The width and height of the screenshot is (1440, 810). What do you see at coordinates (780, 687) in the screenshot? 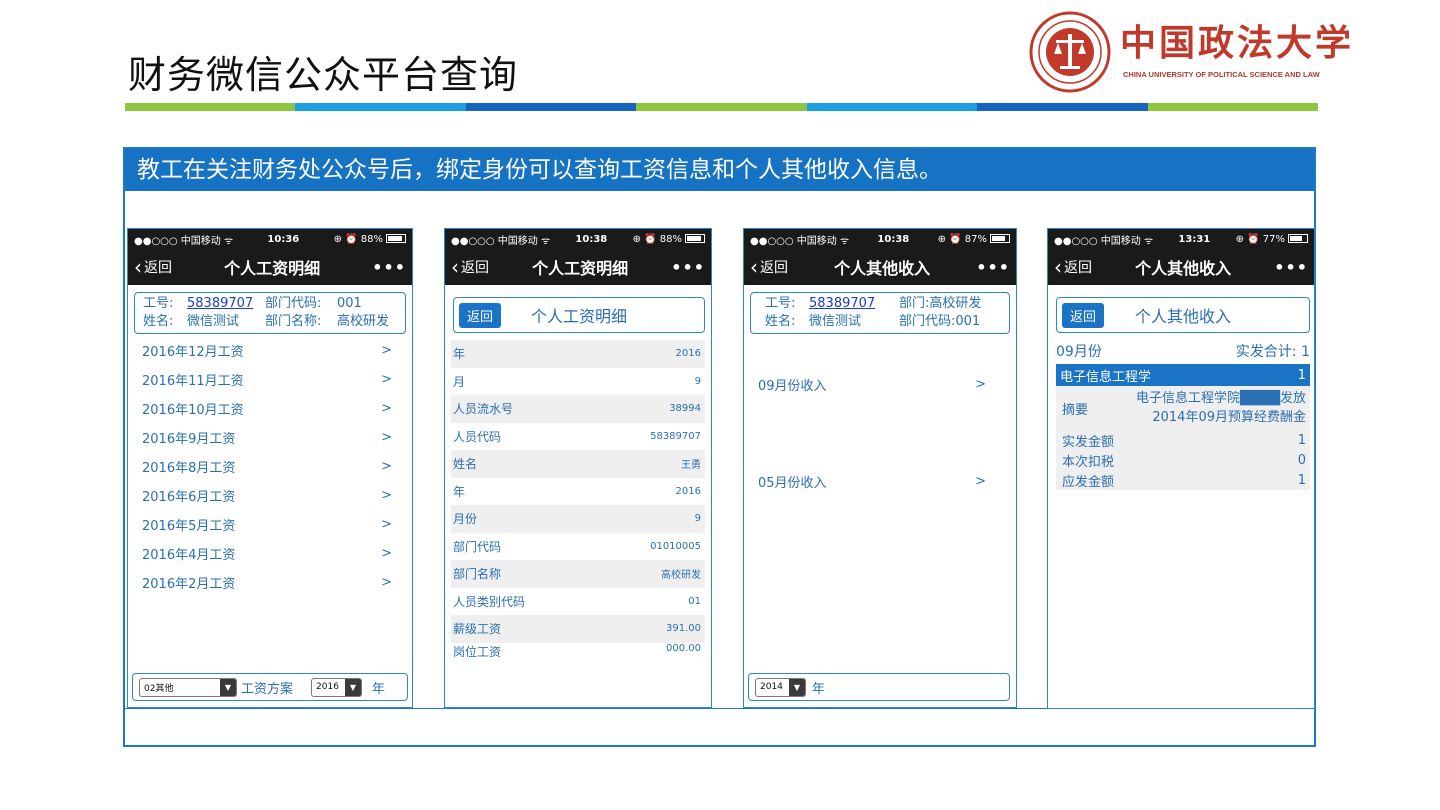
I see `year-select: 2014 ▼` at bounding box center [780, 687].